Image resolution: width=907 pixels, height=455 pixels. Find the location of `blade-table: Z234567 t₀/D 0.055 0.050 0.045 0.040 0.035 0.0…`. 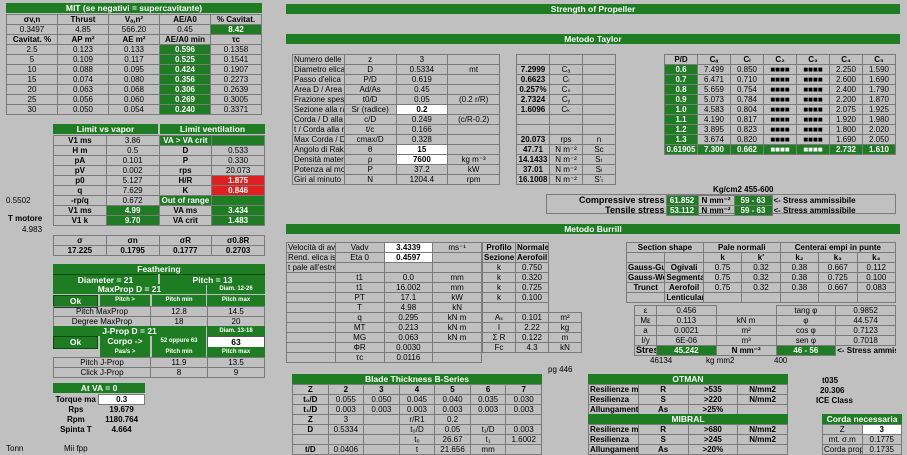

blade-table: Z234567 t₀/D 0.055 0.050 0.045 0.040 0.035 0.0… is located at coordinates (417, 419).